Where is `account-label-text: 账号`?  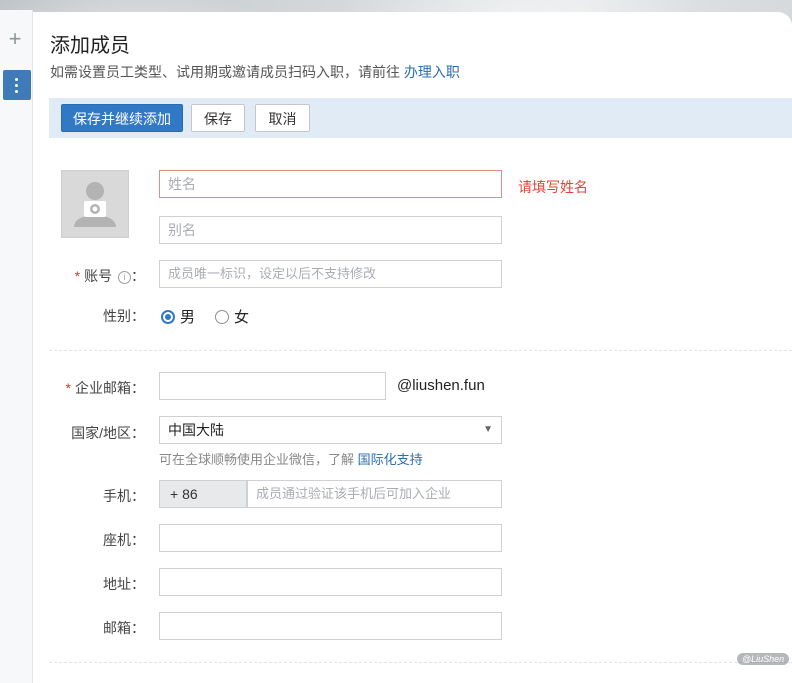 account-label-text: 账号 is located at coordinates (98, 276).